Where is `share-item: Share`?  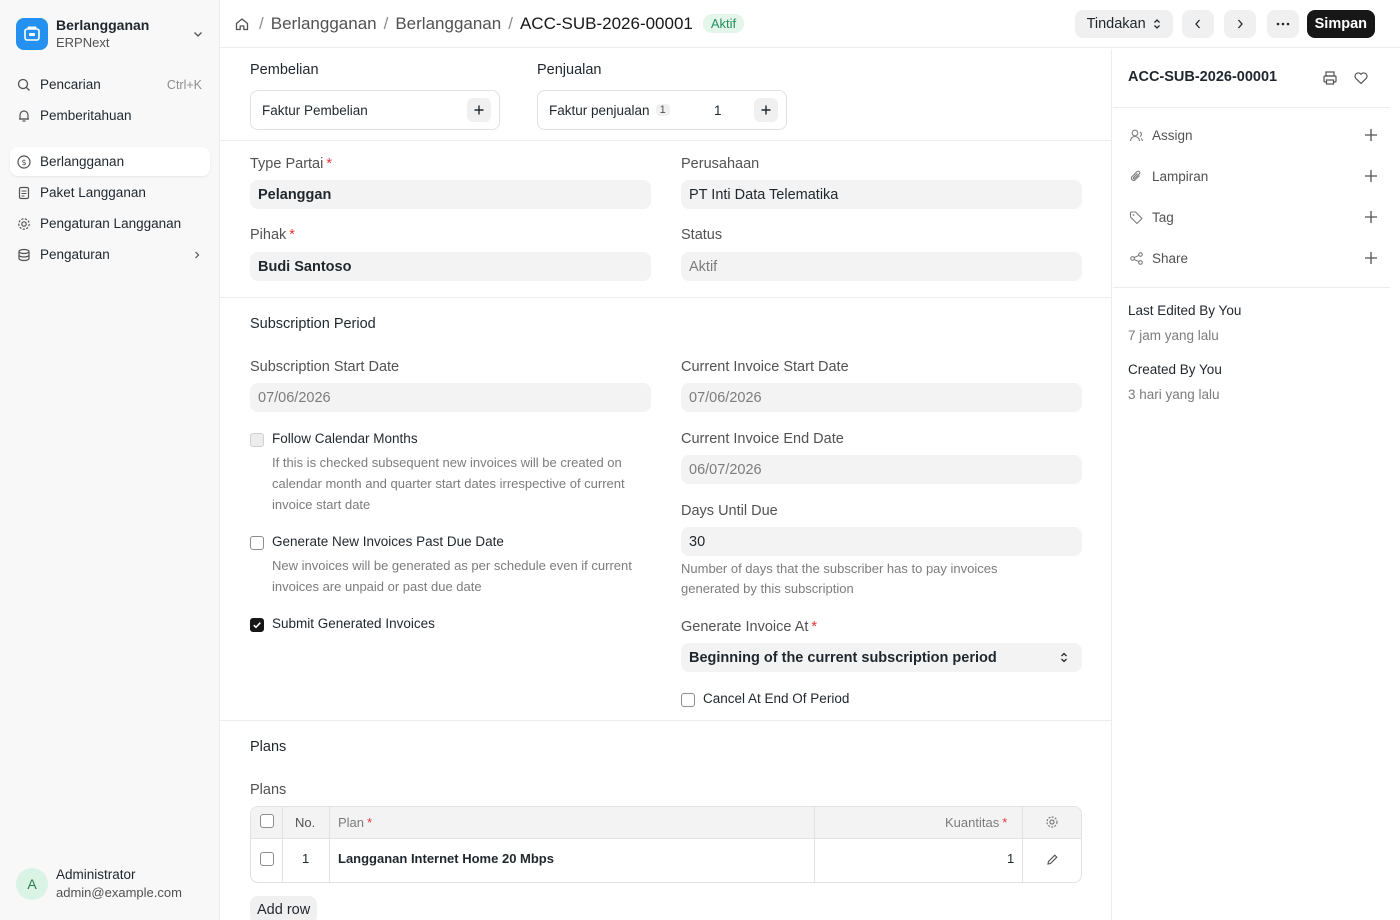 share-item: Share is located at coordinates (1253, 258).